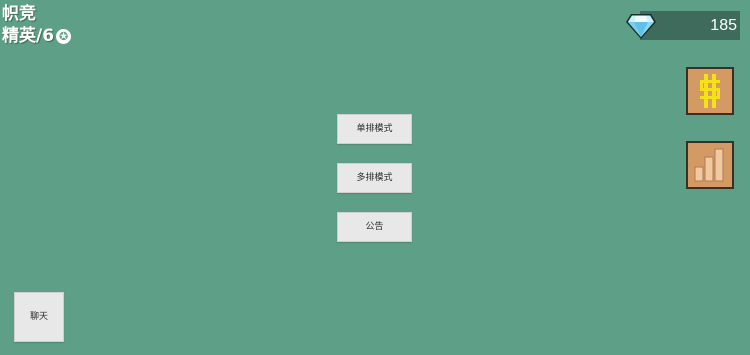 The height and width of the screenshot is (355, 750). Describe the element at coordinates (19, 14) in the screenshot. I see `player-name: 帜竞` at that location.